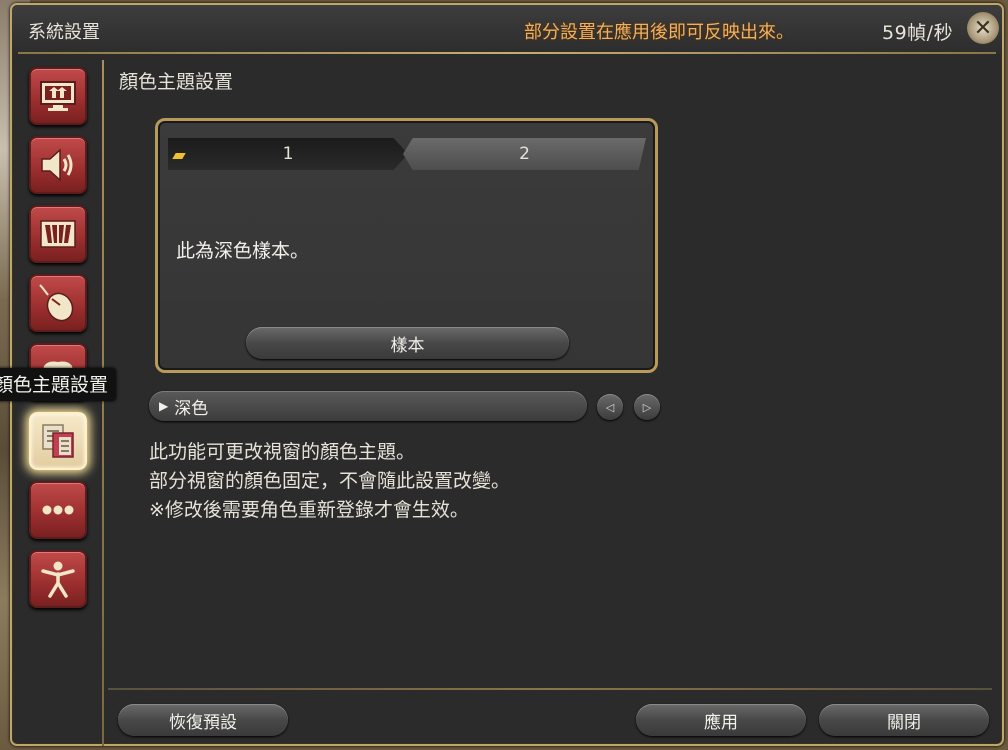  What do you see at coordinates (282, 452) in the screenshot?
I see `description-line: 此功能可更改視窗的顏色主題。` at bounding box center [282, 452].